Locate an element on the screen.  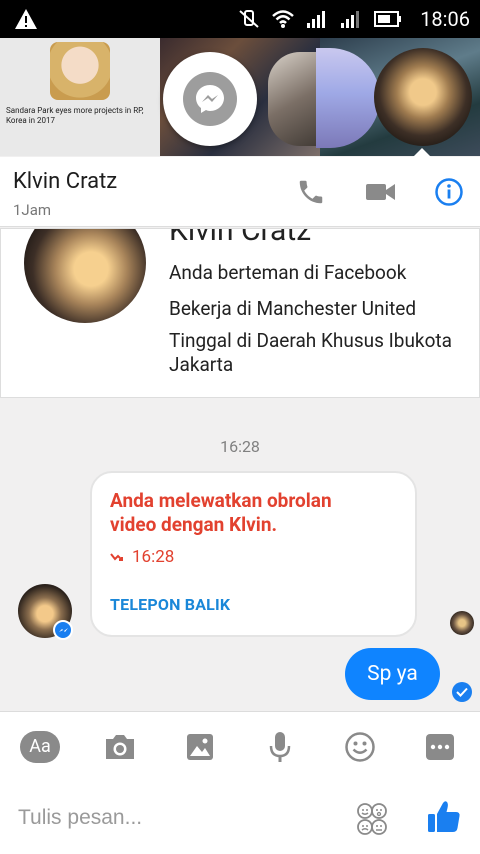
gallery-button is located at coordinates (200, 747).